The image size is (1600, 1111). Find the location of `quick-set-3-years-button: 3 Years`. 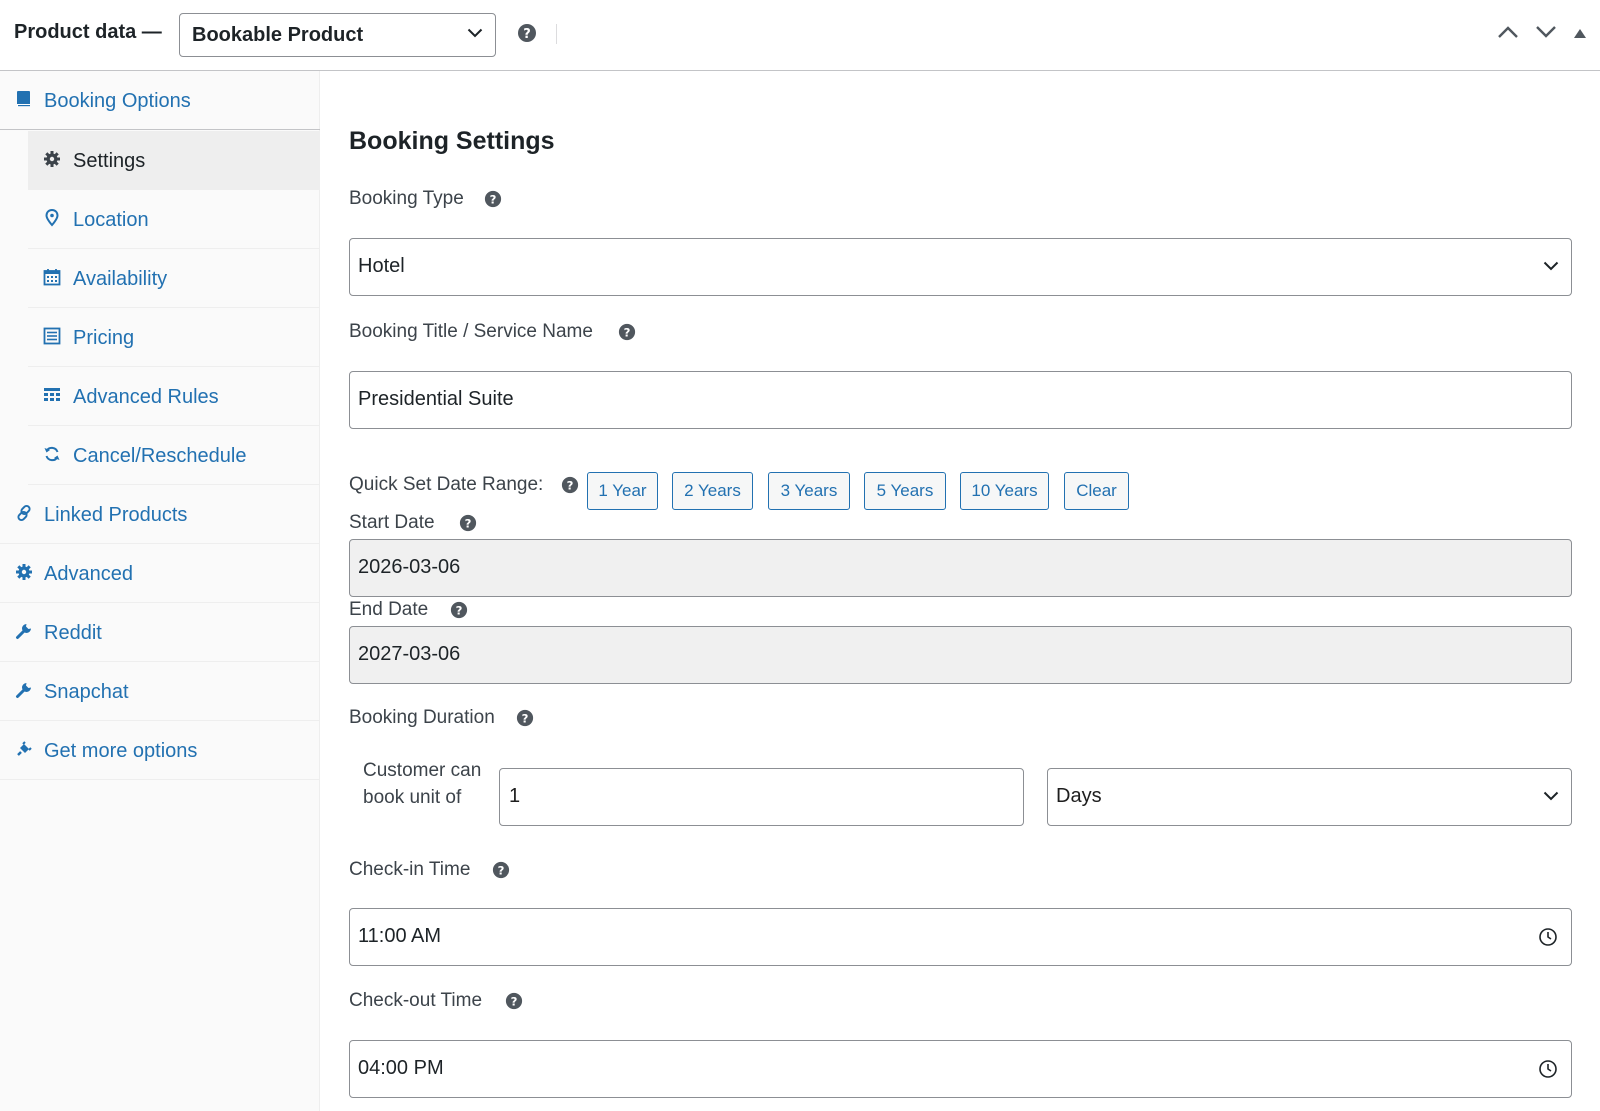

quick-set-3-years-button: 3 Years is located at coordinates (809, 491).